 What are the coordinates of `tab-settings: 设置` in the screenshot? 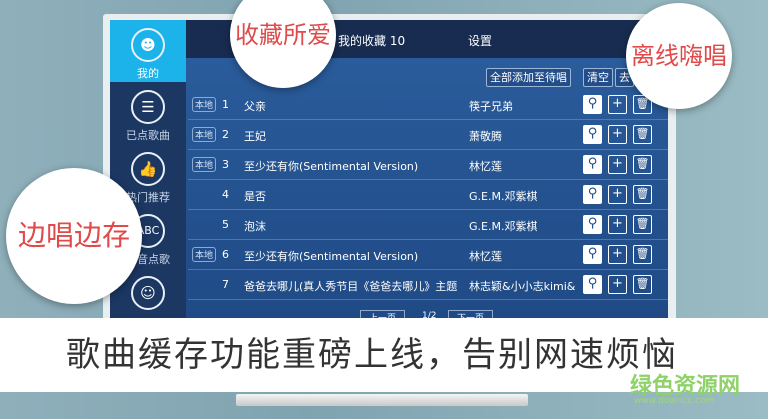 It's located at (480, 40).